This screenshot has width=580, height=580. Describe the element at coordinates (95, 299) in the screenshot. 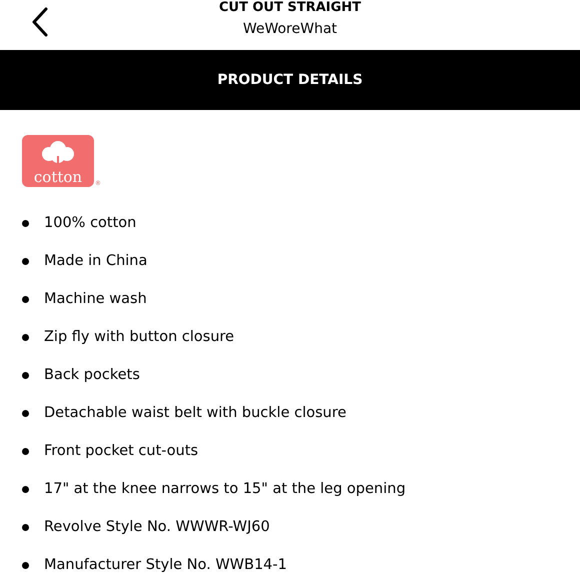

I see `detail-text: Machine wash` at that location.